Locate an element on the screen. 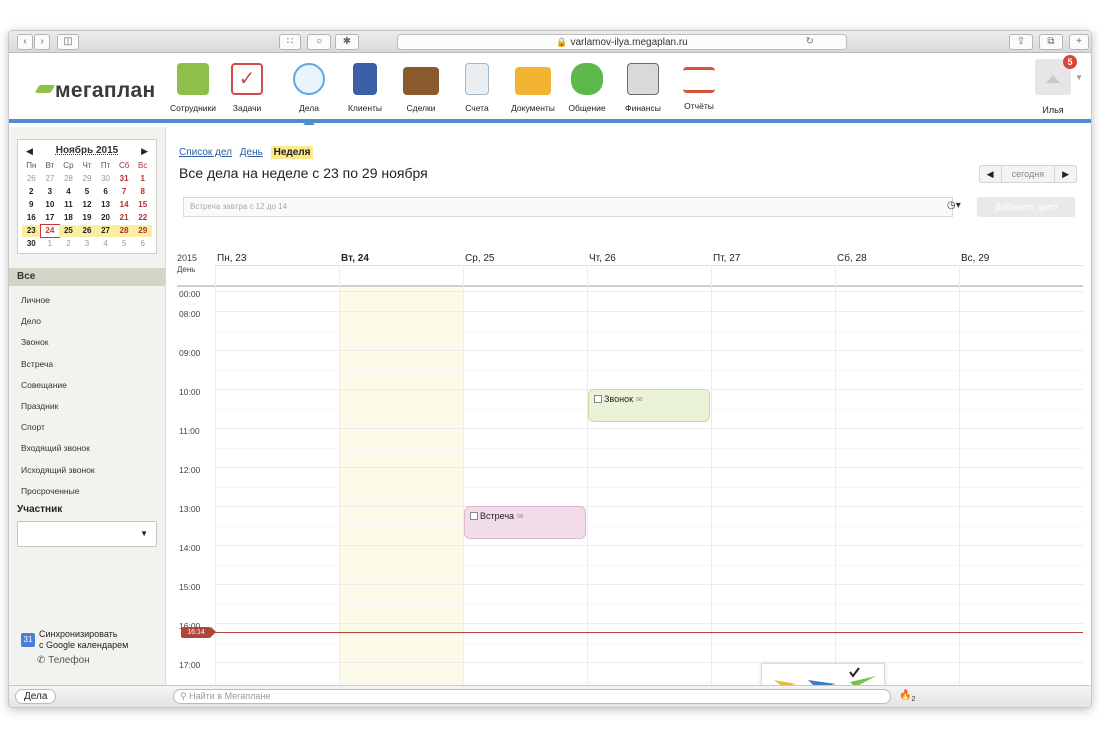  mini-calendar-day: 13 is located at coordinates (105, 205).